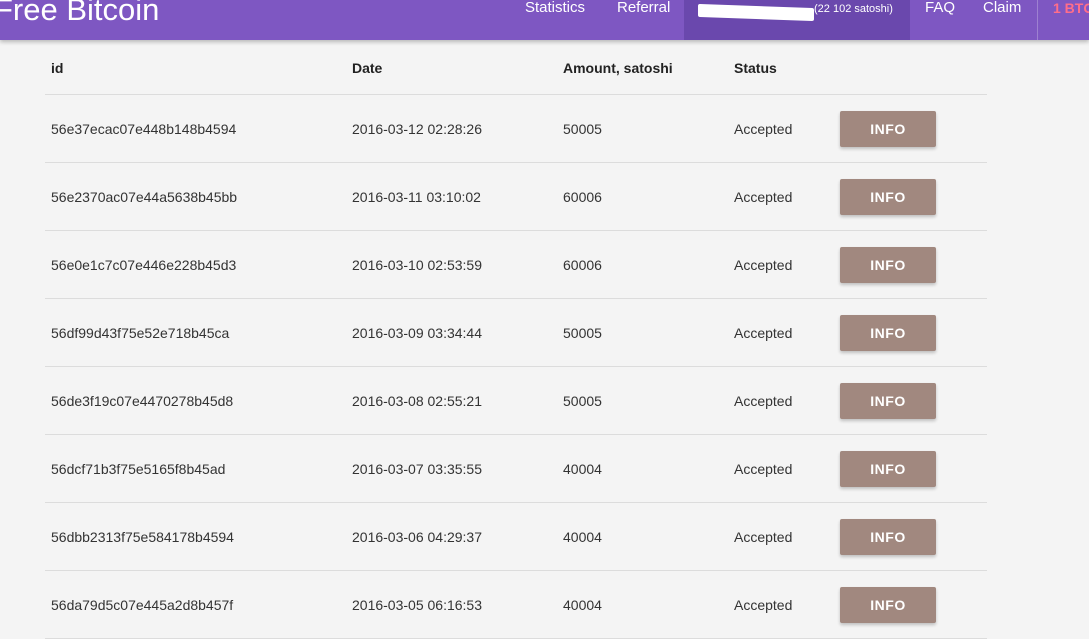  I want to click on cell-id: 56da79d5c07e445a2d8b457f, so click(142, 604).